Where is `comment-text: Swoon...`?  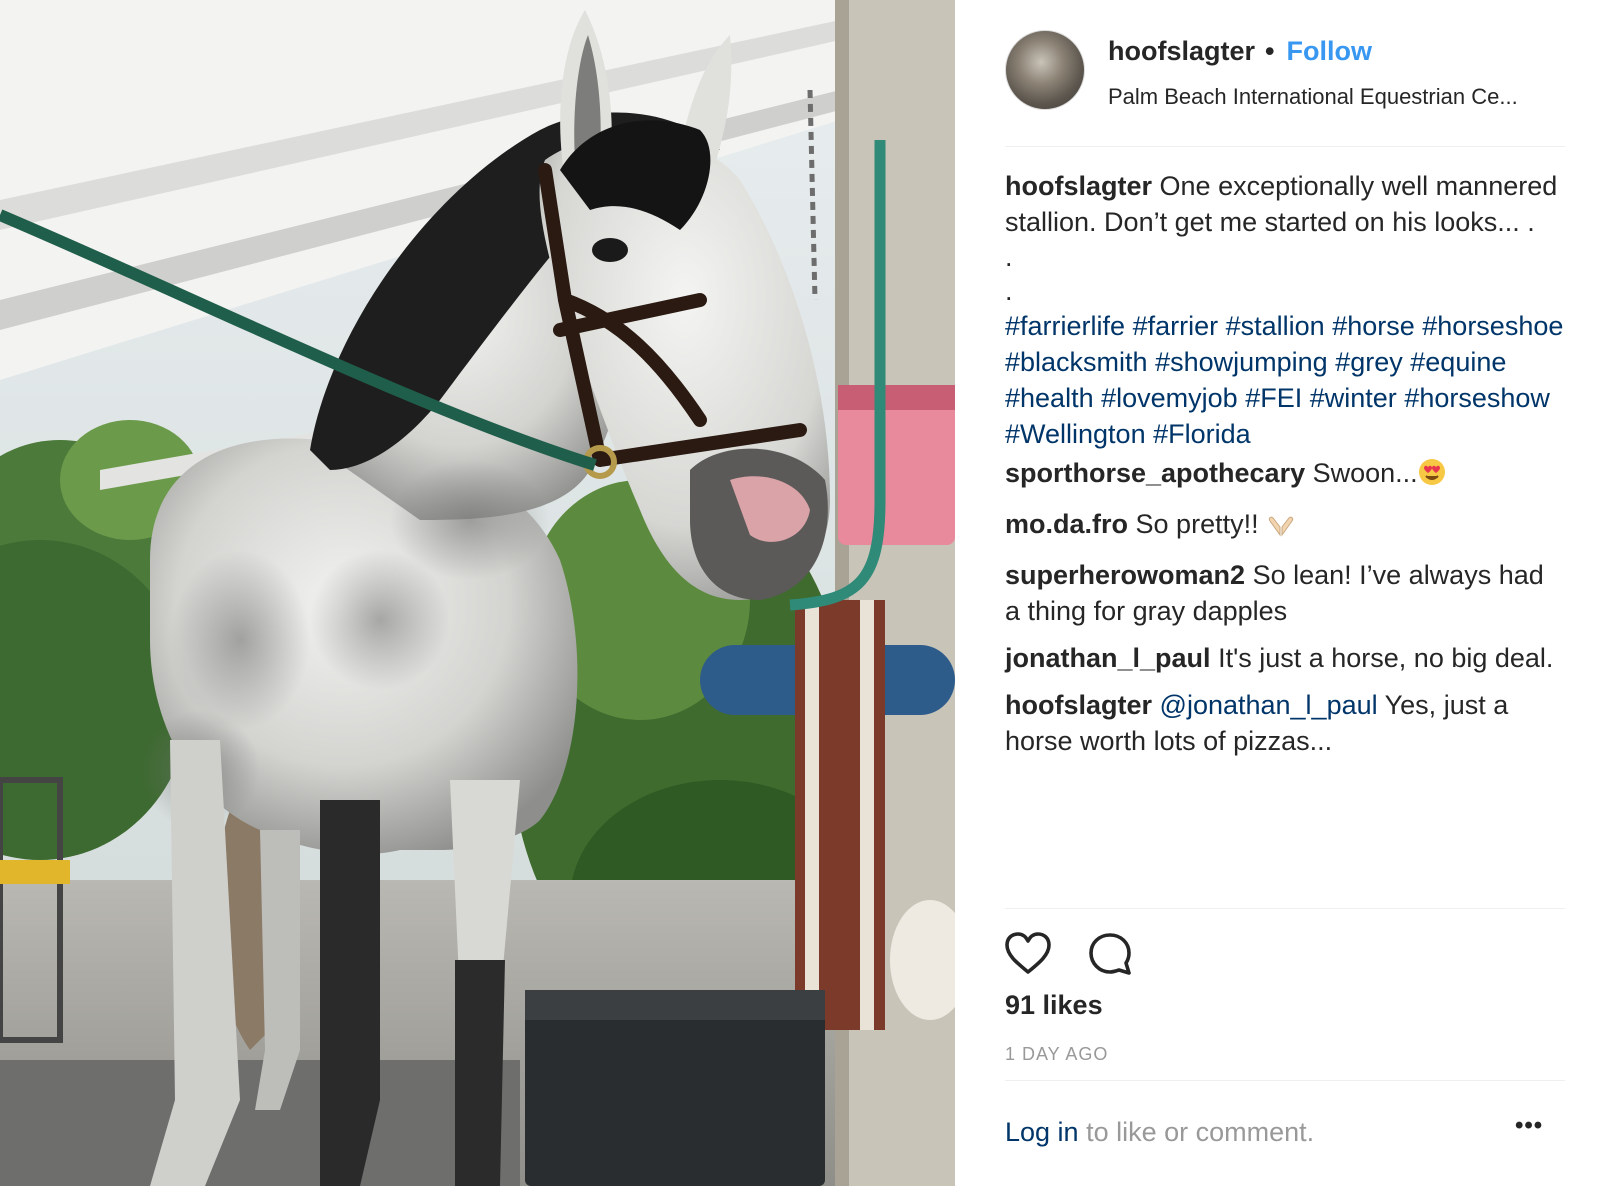
comment-text: Swoon... is located at coordinates (1365, 473).